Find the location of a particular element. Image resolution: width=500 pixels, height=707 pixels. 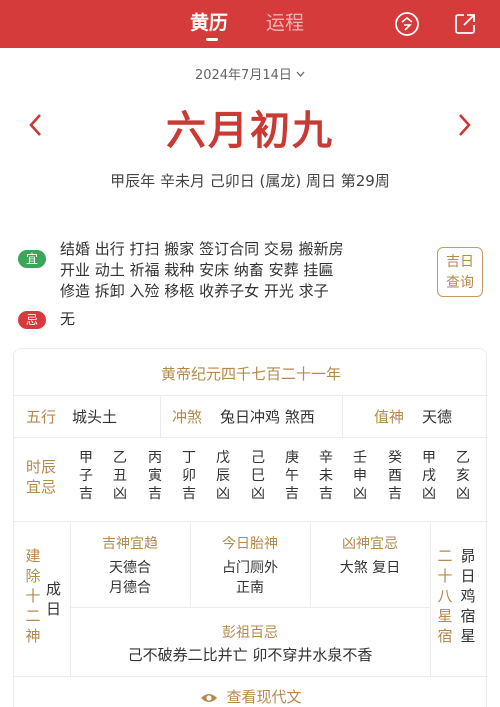

pengzu-title: 彭祖百忌 is located at coordinates (250, 633).